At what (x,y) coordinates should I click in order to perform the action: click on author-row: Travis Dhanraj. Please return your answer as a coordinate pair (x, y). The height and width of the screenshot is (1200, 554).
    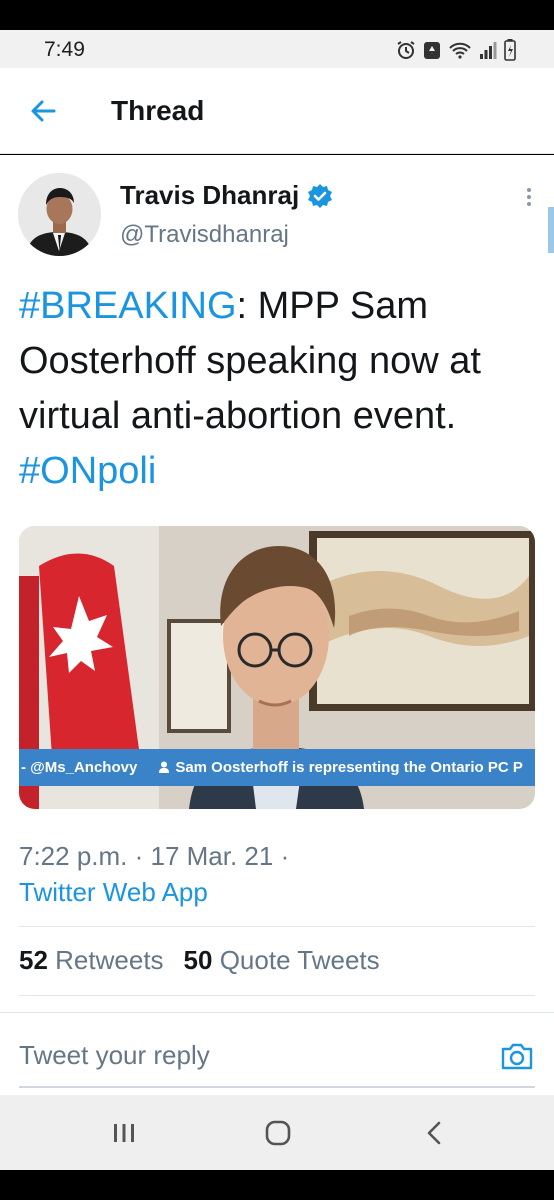
    Looking at the image, I should click on (226, 195).